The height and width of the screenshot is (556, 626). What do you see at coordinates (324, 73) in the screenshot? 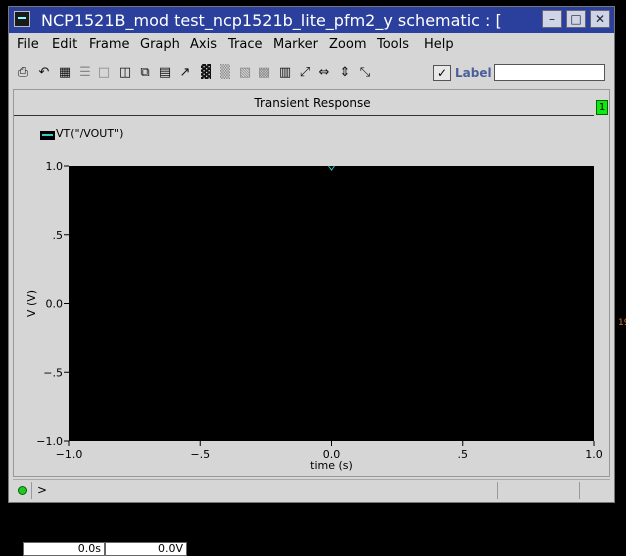
I see `fit-x-icon: ⇔` at bounding box center [324, 73].